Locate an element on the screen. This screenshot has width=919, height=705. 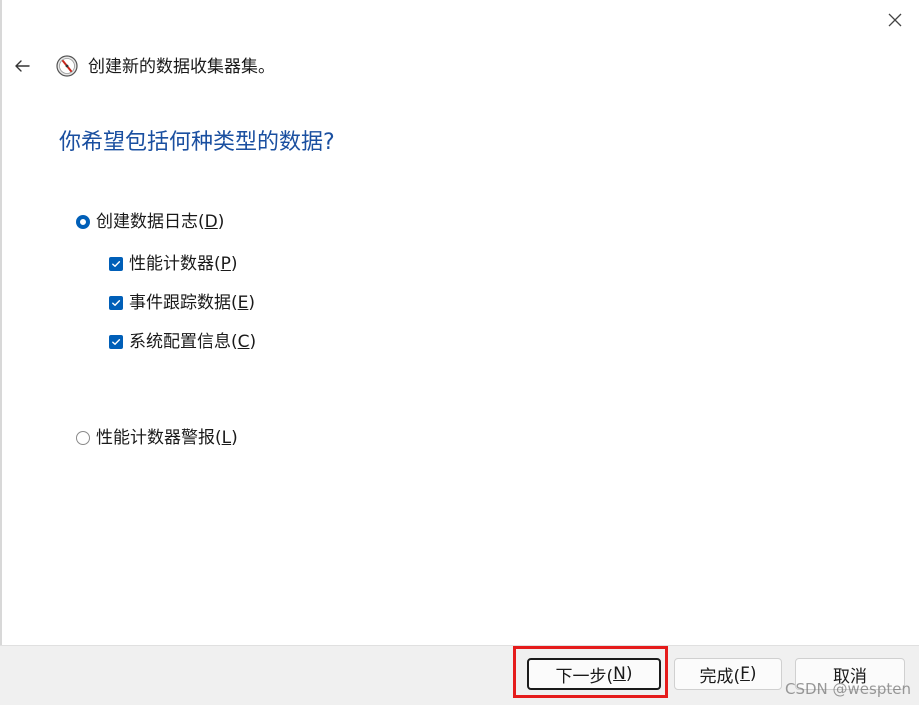
page-heading: 你希望包括何种类型的数据? is located at coordinates (197, 142).